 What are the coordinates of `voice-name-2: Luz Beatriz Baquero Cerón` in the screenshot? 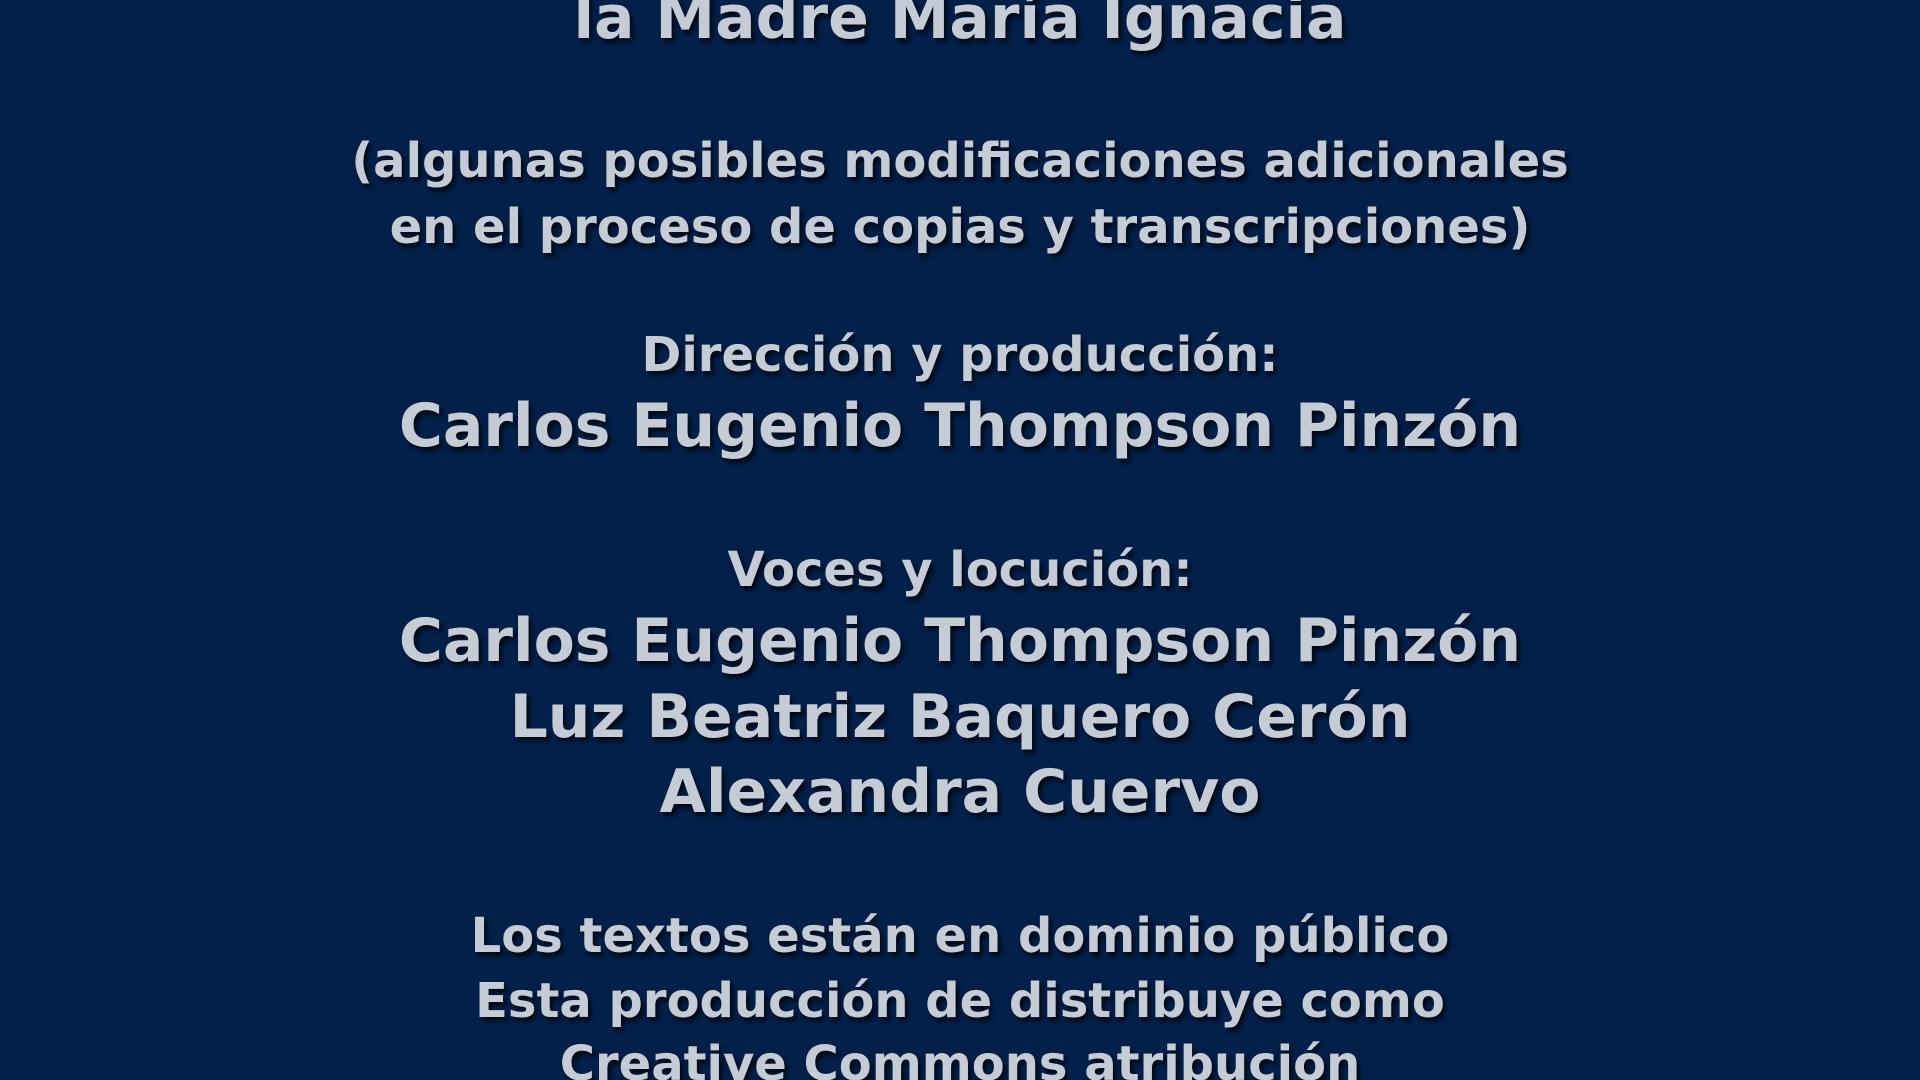 It's located at (960, 717).